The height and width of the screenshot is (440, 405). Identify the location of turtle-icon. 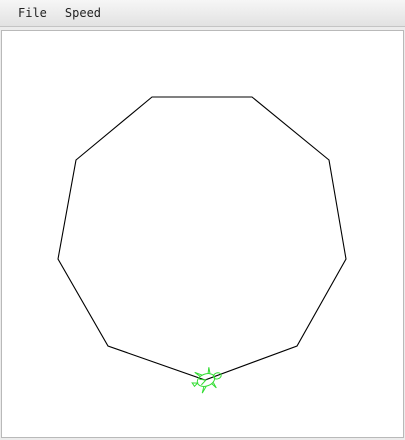
(206, 380).